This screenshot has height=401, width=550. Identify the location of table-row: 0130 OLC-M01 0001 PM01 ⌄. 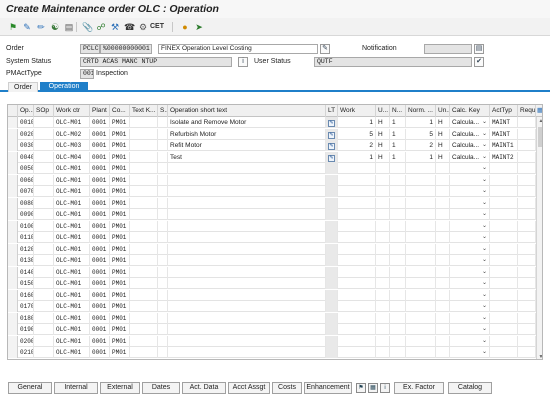
(272, 260).